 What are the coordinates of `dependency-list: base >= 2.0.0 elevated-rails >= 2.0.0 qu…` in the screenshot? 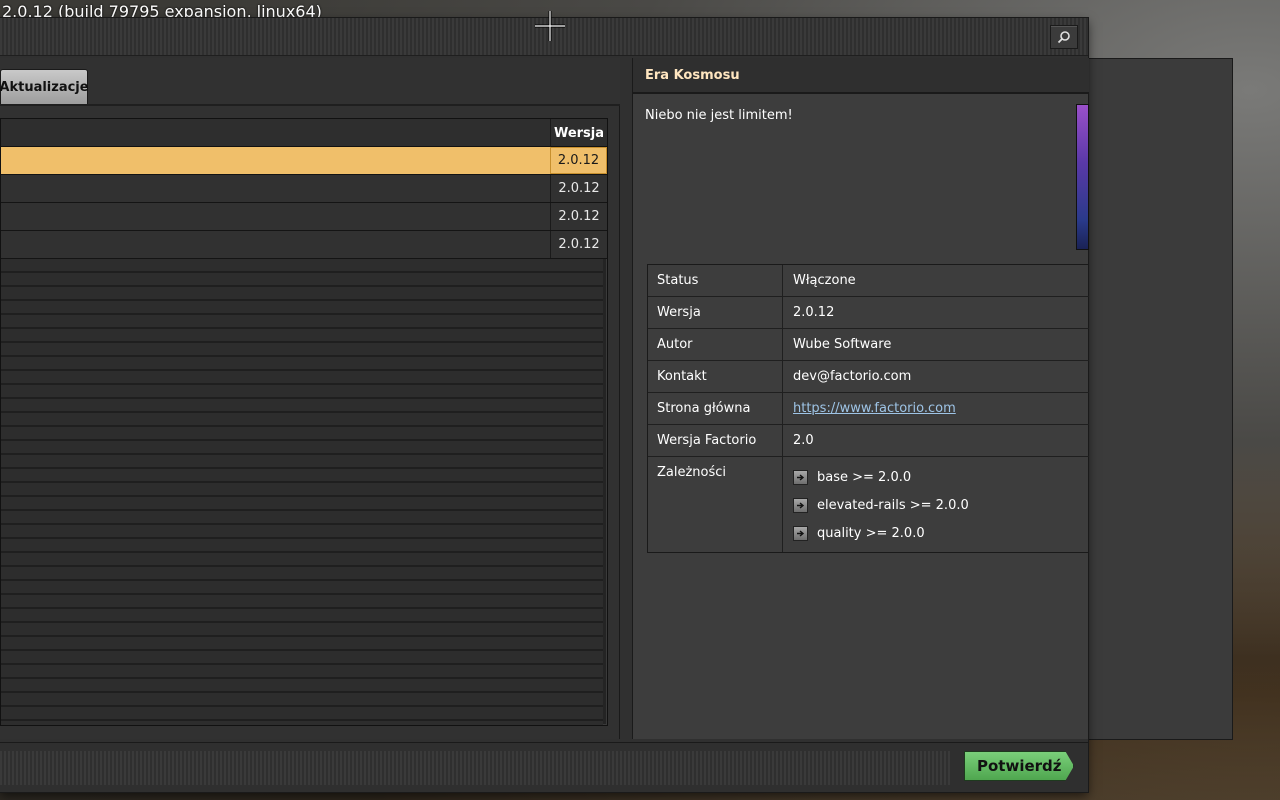 It's located at (876, 504).